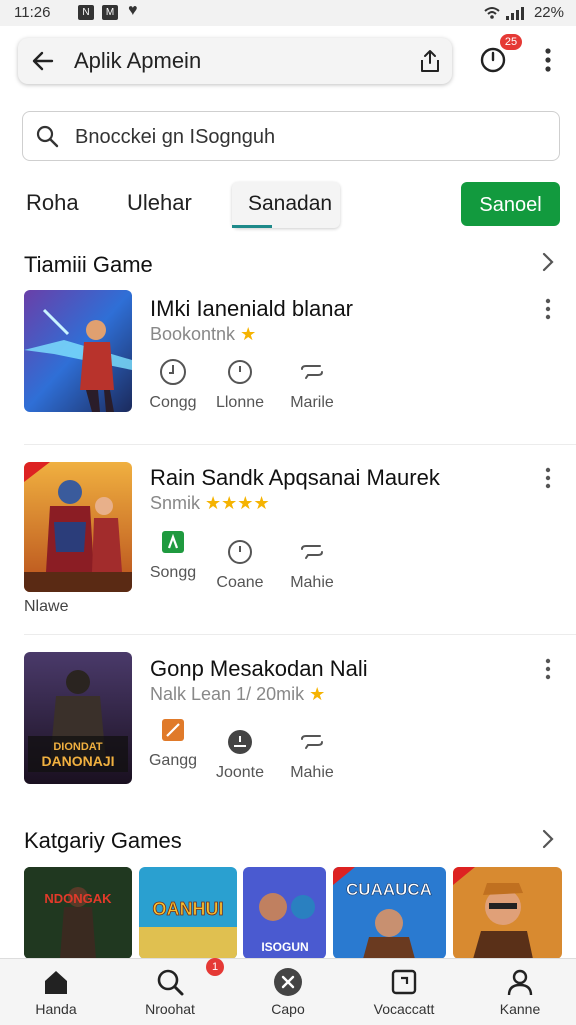  Describe the element at coordinates (78, 718) in the screenshot. I see `game-thumbnail: DIONDAT DANONAJI` at that location.